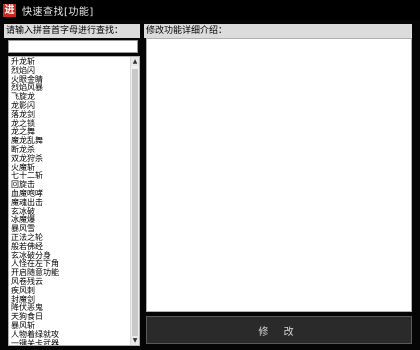  I want to click on list-item: 疾风刺, so click(69, 290).